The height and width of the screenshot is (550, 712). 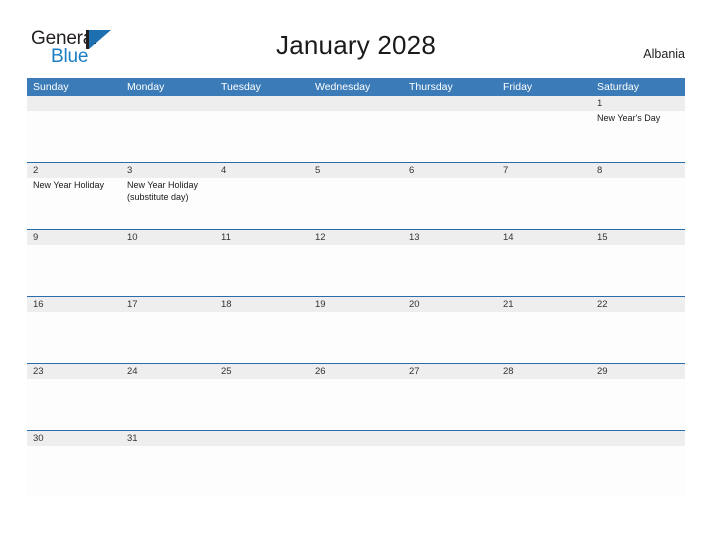 I want to click on day-number: 5, so click(x=356, y=170).